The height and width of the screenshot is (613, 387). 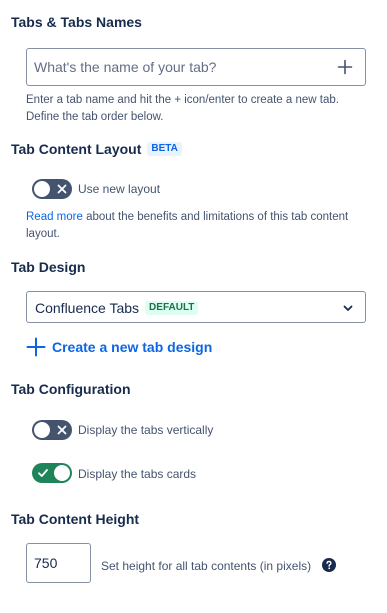 I want to click on section-heading-tabs-names: Tabs & Tabs Names, so click(x=76, y=22).